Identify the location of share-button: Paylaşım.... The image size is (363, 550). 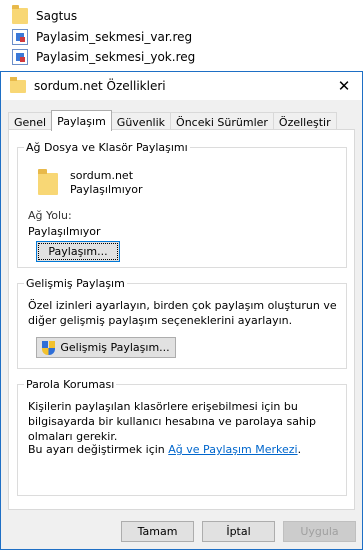
(78, 251).